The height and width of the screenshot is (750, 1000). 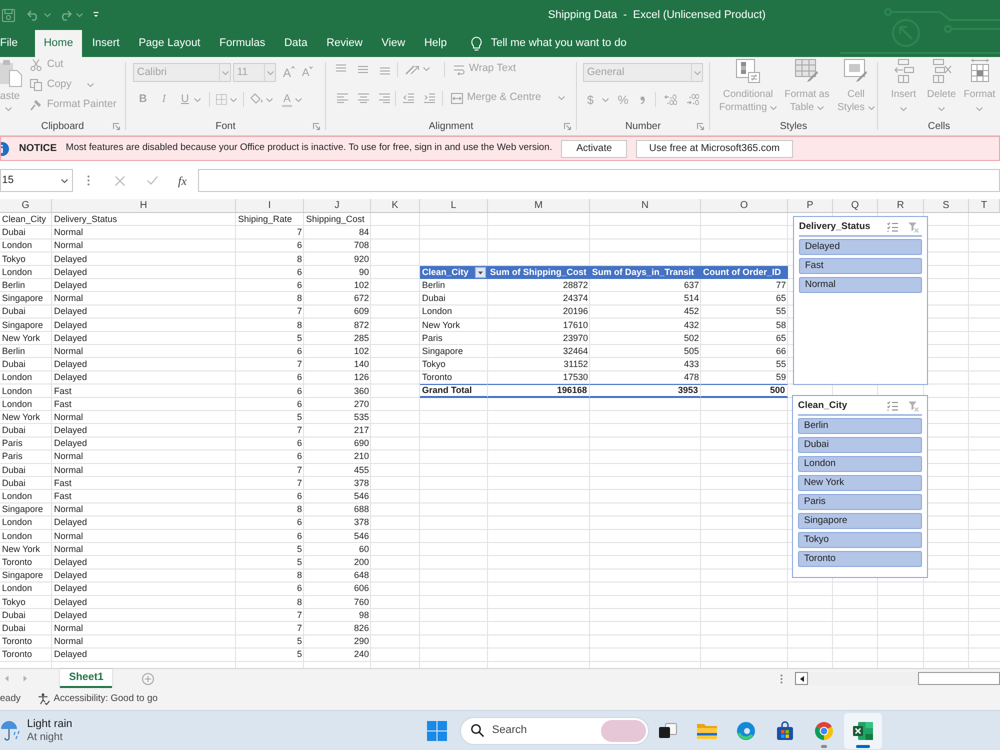 I want to click on accessibility-status-button: Accessibility: Good to go, so click(x=98, y=699).